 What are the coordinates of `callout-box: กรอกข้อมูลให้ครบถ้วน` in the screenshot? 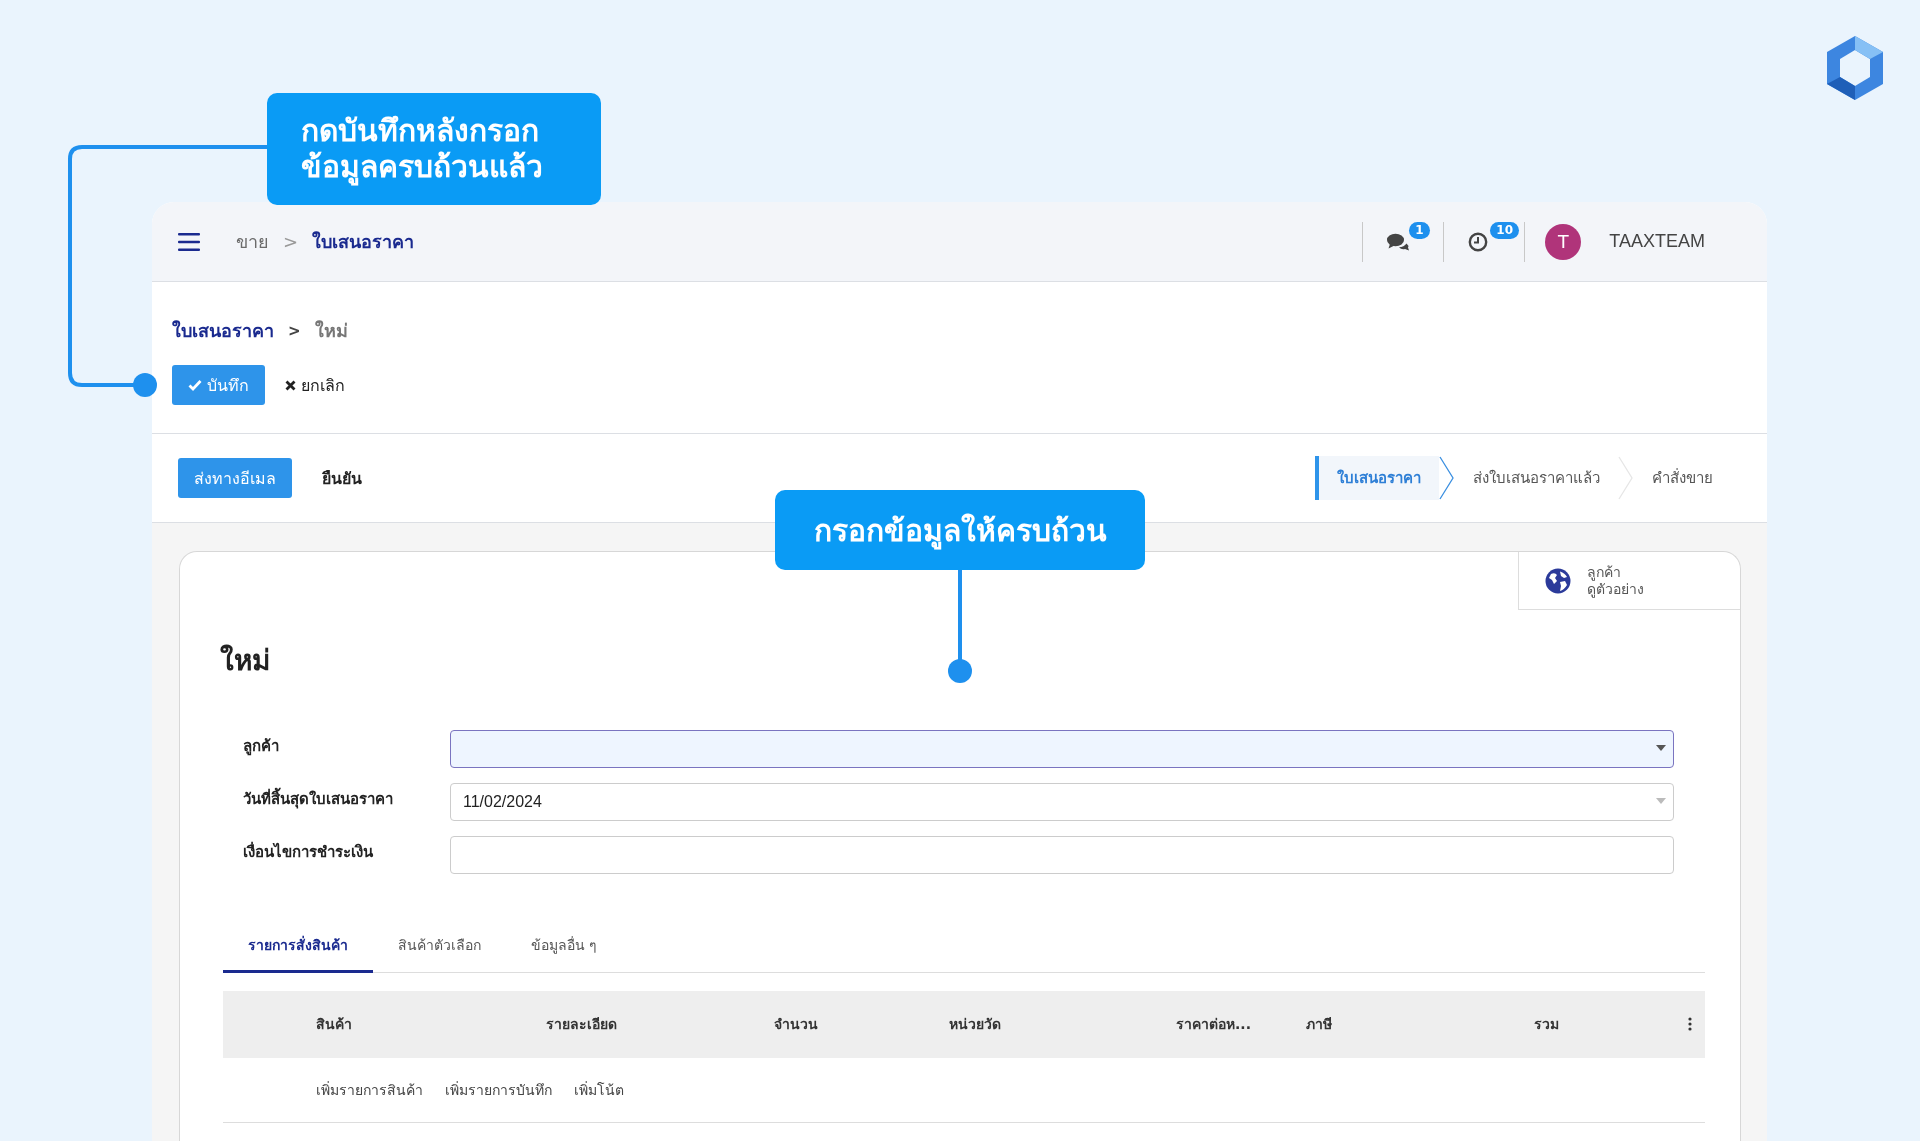 It's located at (960, 530).